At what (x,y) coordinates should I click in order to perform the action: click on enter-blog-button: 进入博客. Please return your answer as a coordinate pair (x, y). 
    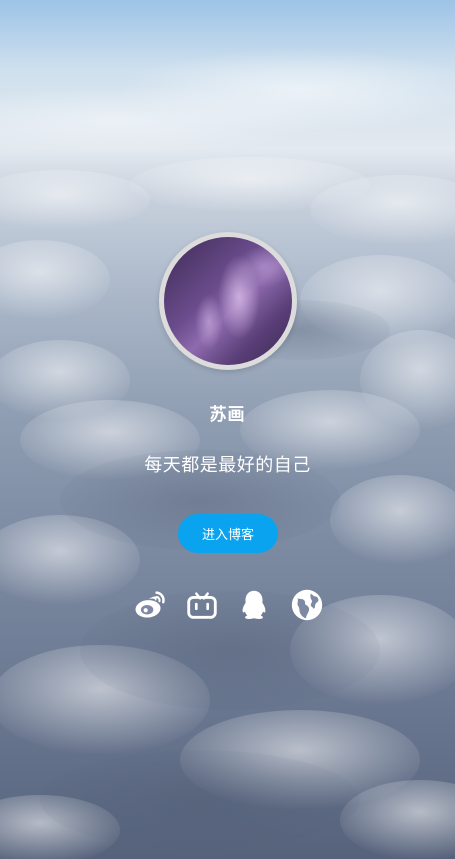
    Looking at the image, I should click on (228, 533).